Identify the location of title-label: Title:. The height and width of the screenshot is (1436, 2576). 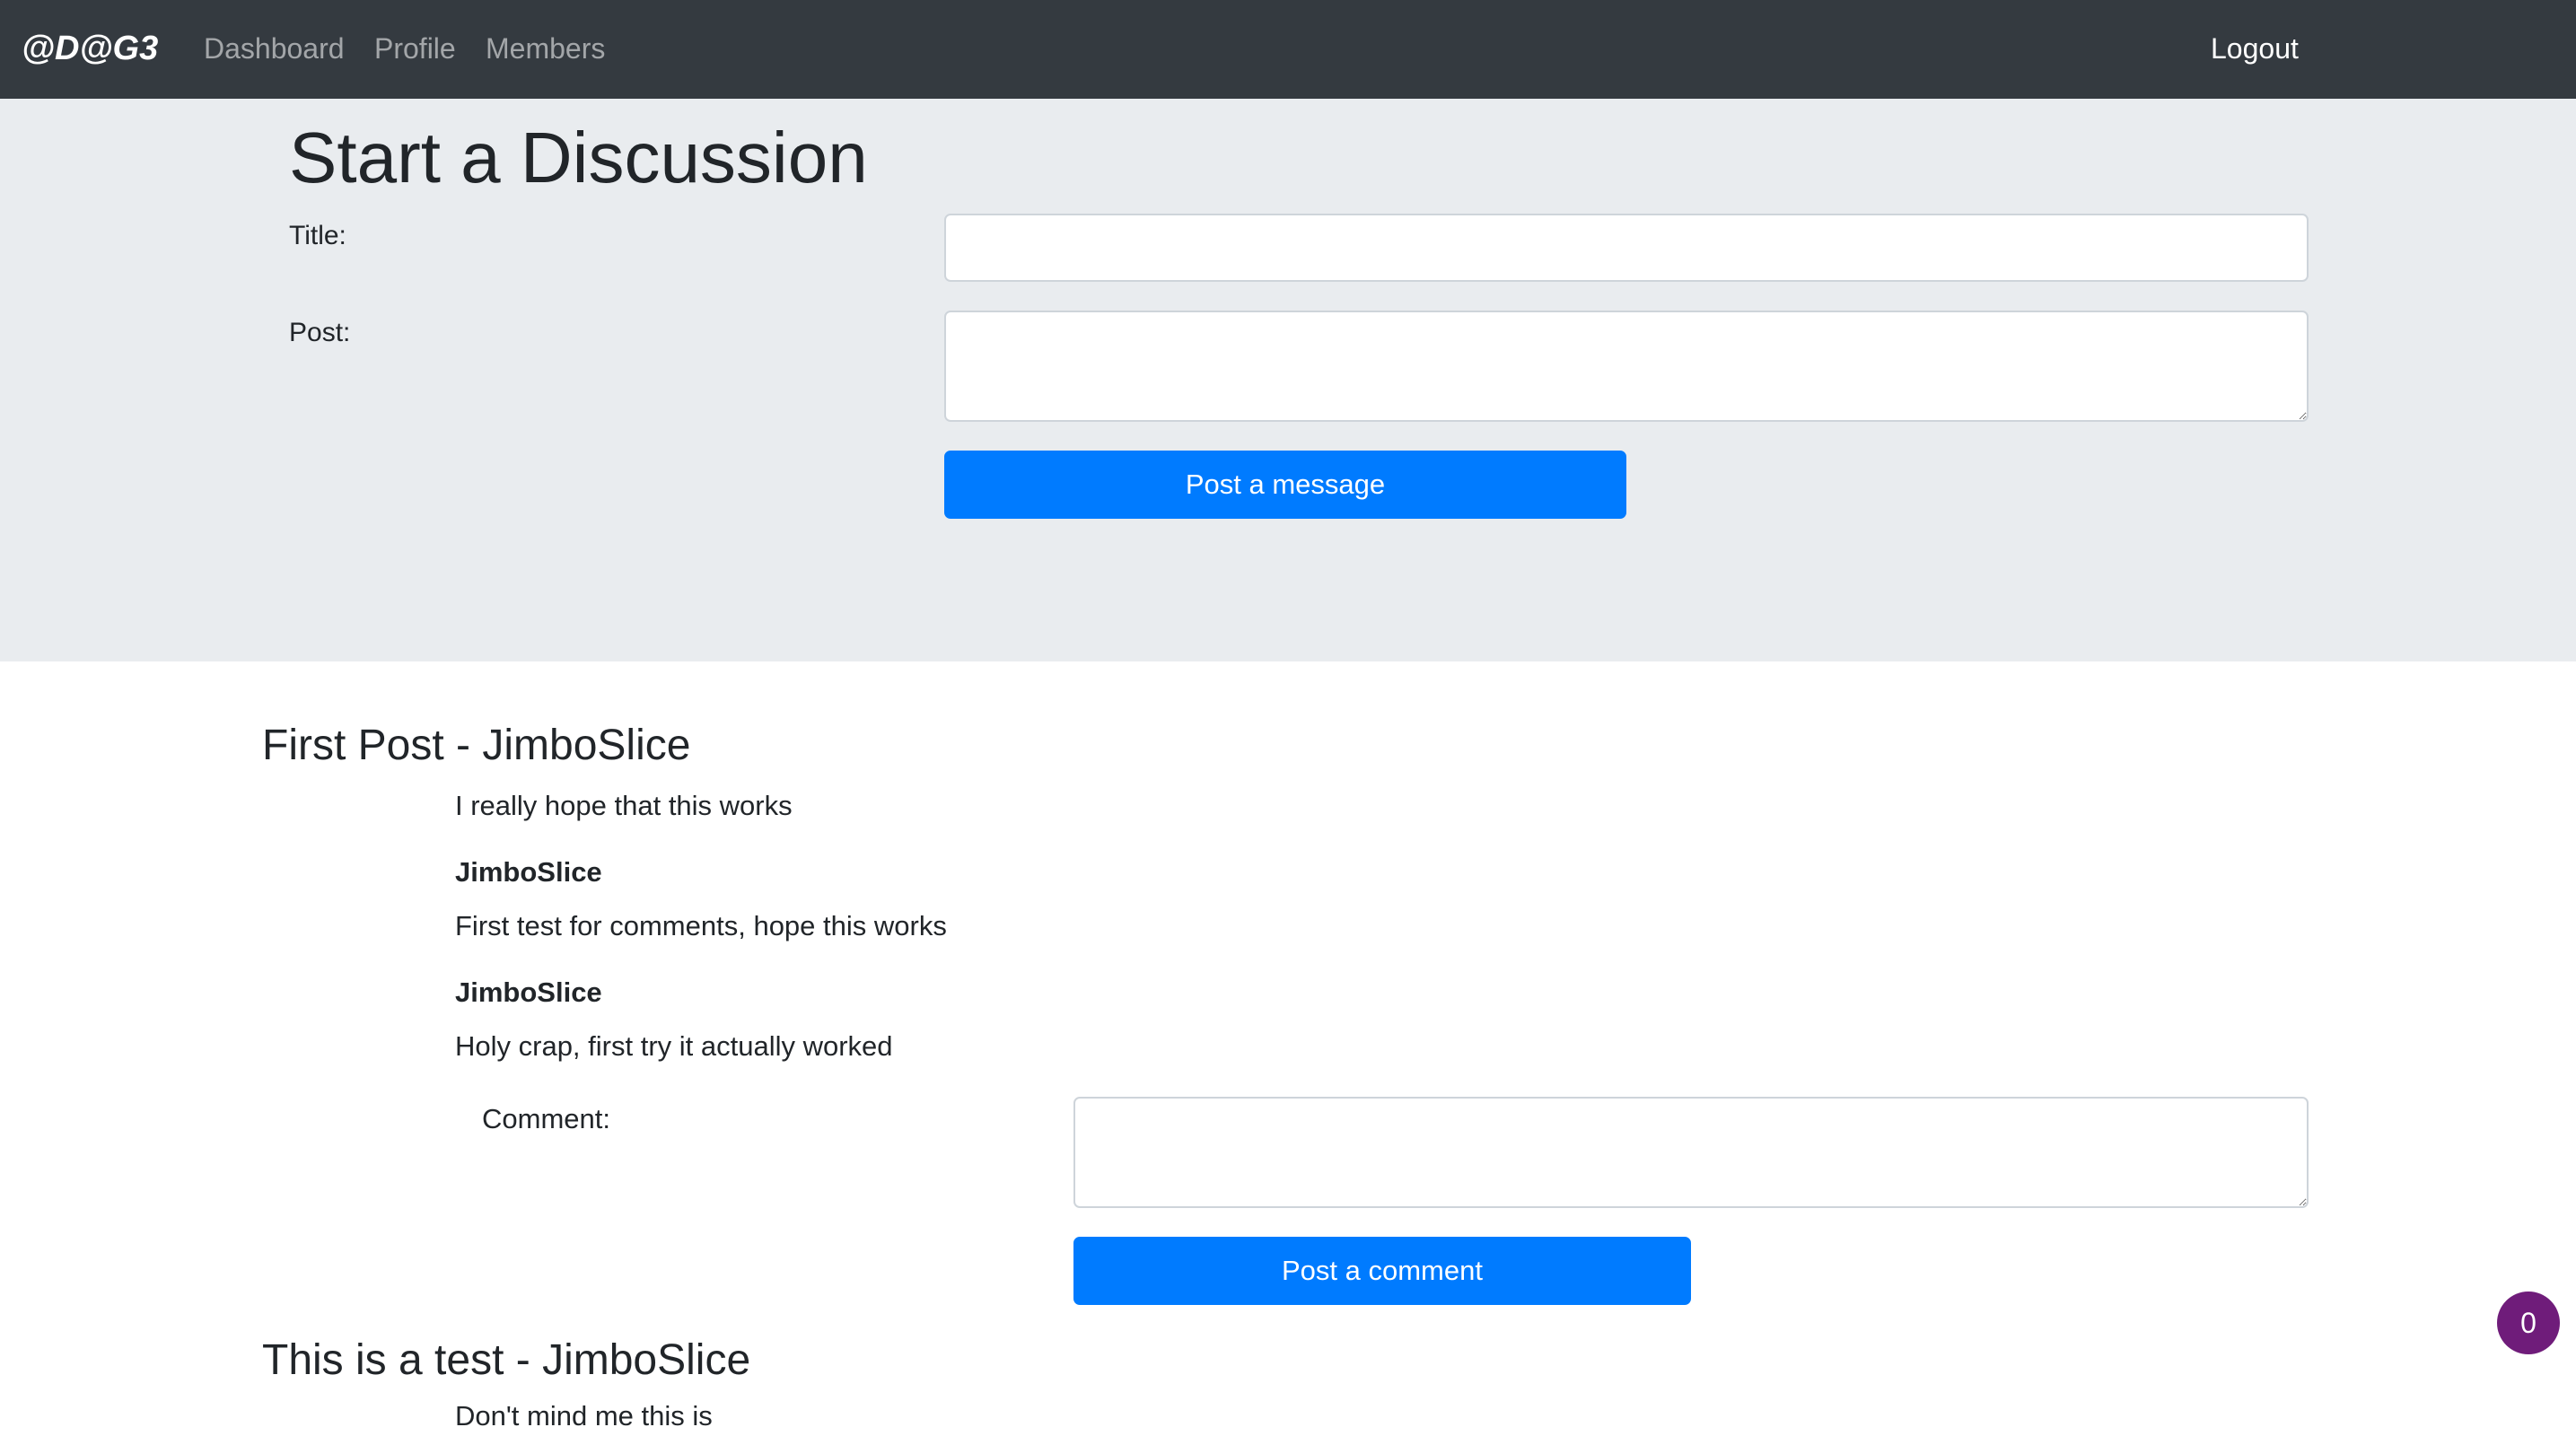
(317, 235).